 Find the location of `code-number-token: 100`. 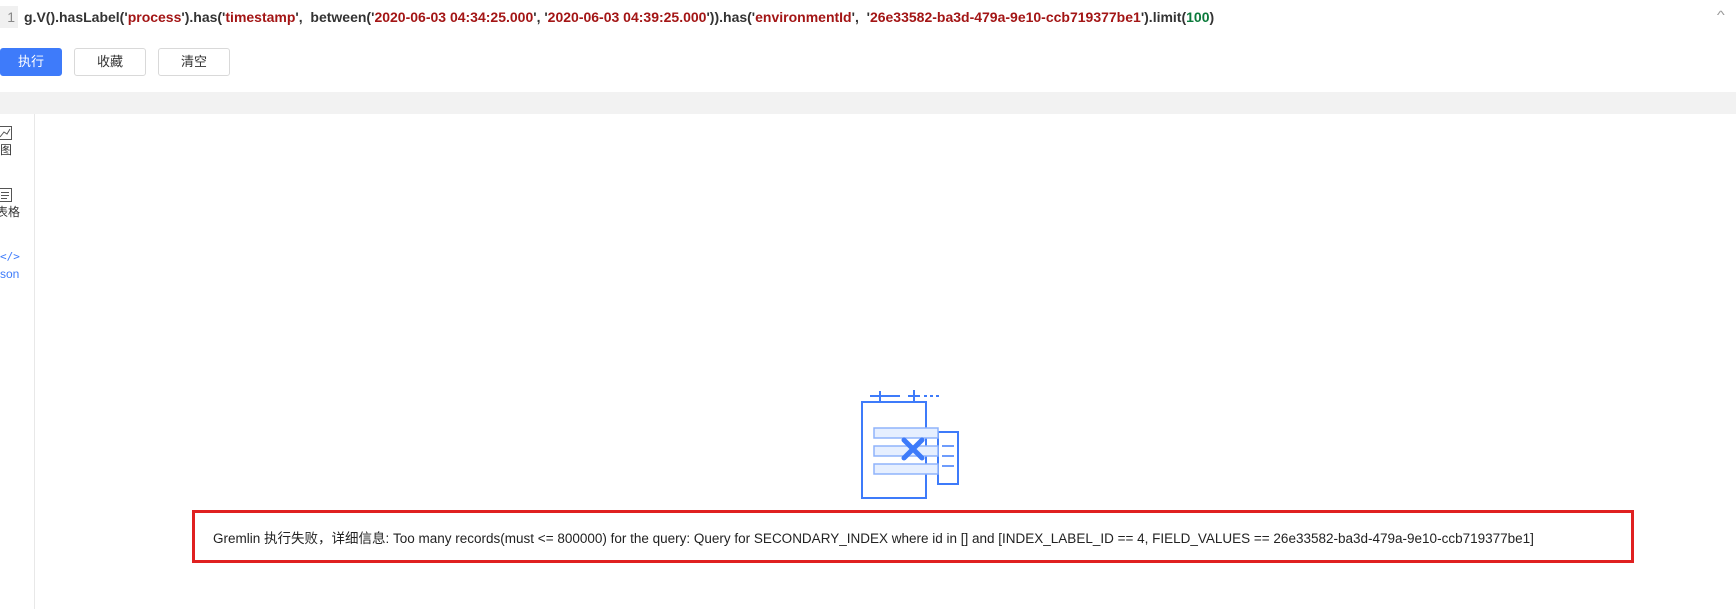

code-number-token: 100 is located at coordinates (1198, 17).